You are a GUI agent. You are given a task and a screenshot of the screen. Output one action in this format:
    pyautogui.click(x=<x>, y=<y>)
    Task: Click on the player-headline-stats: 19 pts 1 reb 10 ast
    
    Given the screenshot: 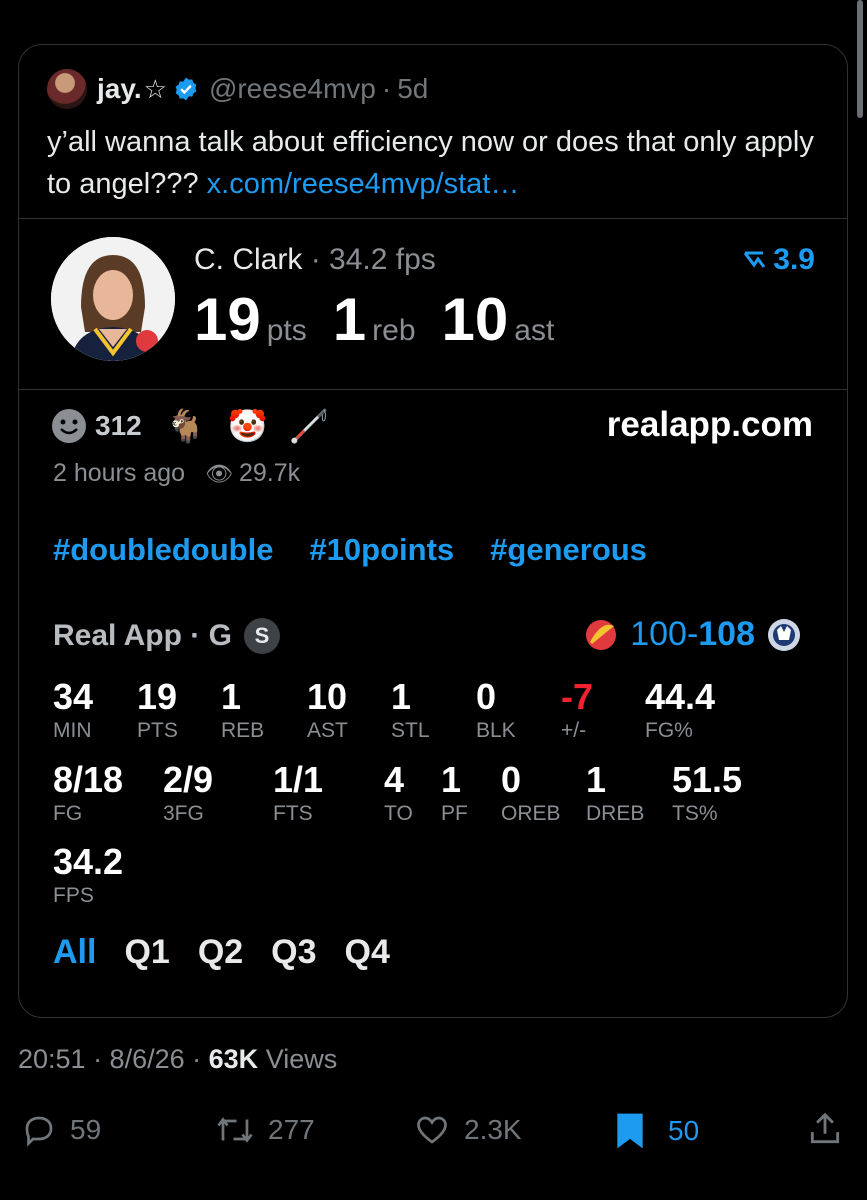 What is the action you would take?
    pyautogui.click(x=387, y=319)
    